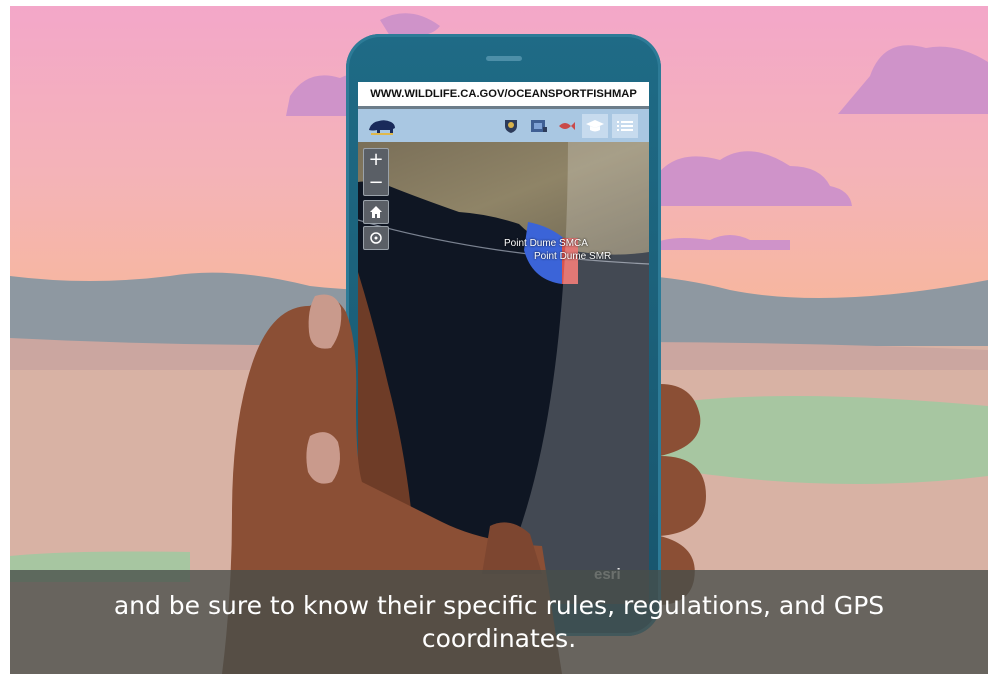  What do you see at coordinates (323, 458) in the screenshot?
I see `finger-nail` at bounding box center [323, 458].